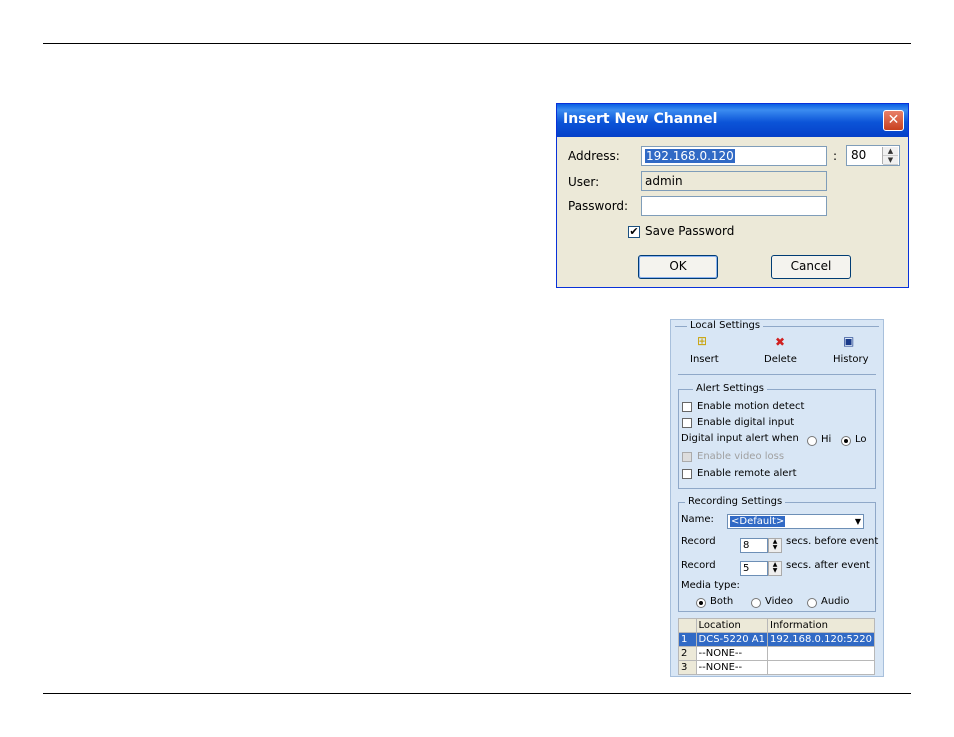  I want to click on media-type-label: Media type:, so click(710, 585).